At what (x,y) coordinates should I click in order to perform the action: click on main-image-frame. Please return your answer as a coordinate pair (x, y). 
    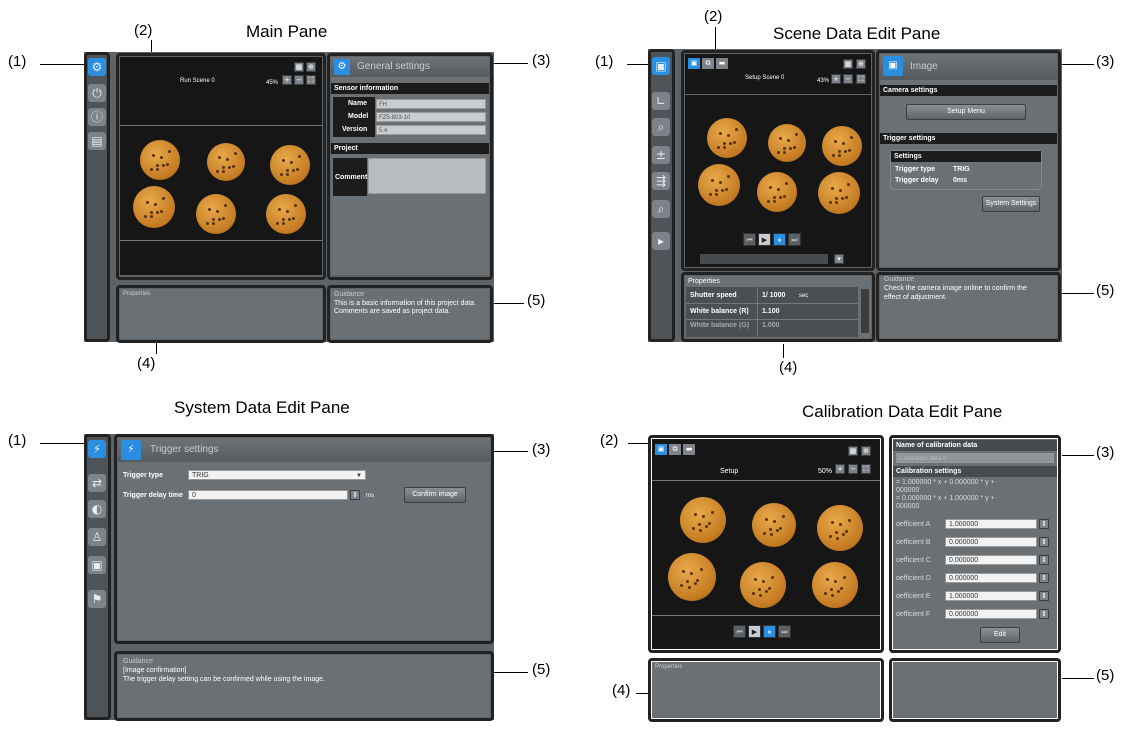
    Looking at the image, I should click on (221, 166).